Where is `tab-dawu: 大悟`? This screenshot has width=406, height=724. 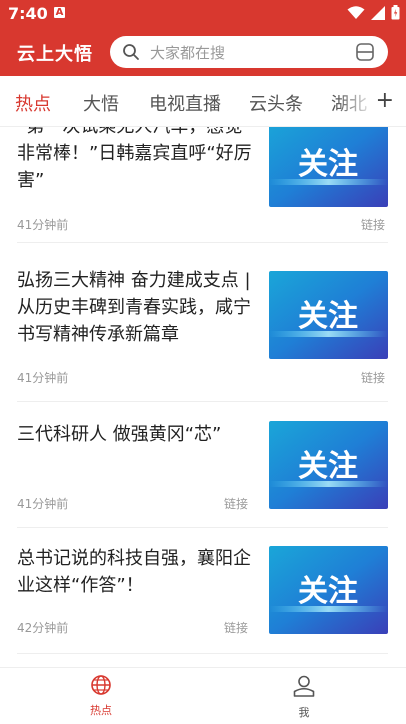 tab-dawu: 大悟 is located at coordinates (101, 103).